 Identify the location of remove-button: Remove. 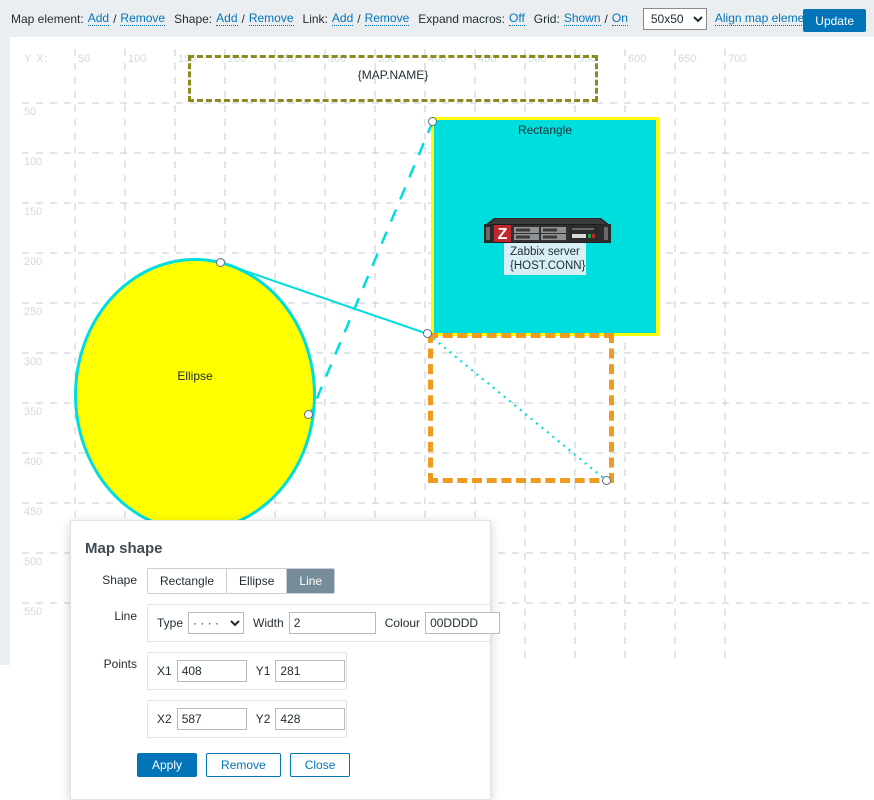
(243, 765).